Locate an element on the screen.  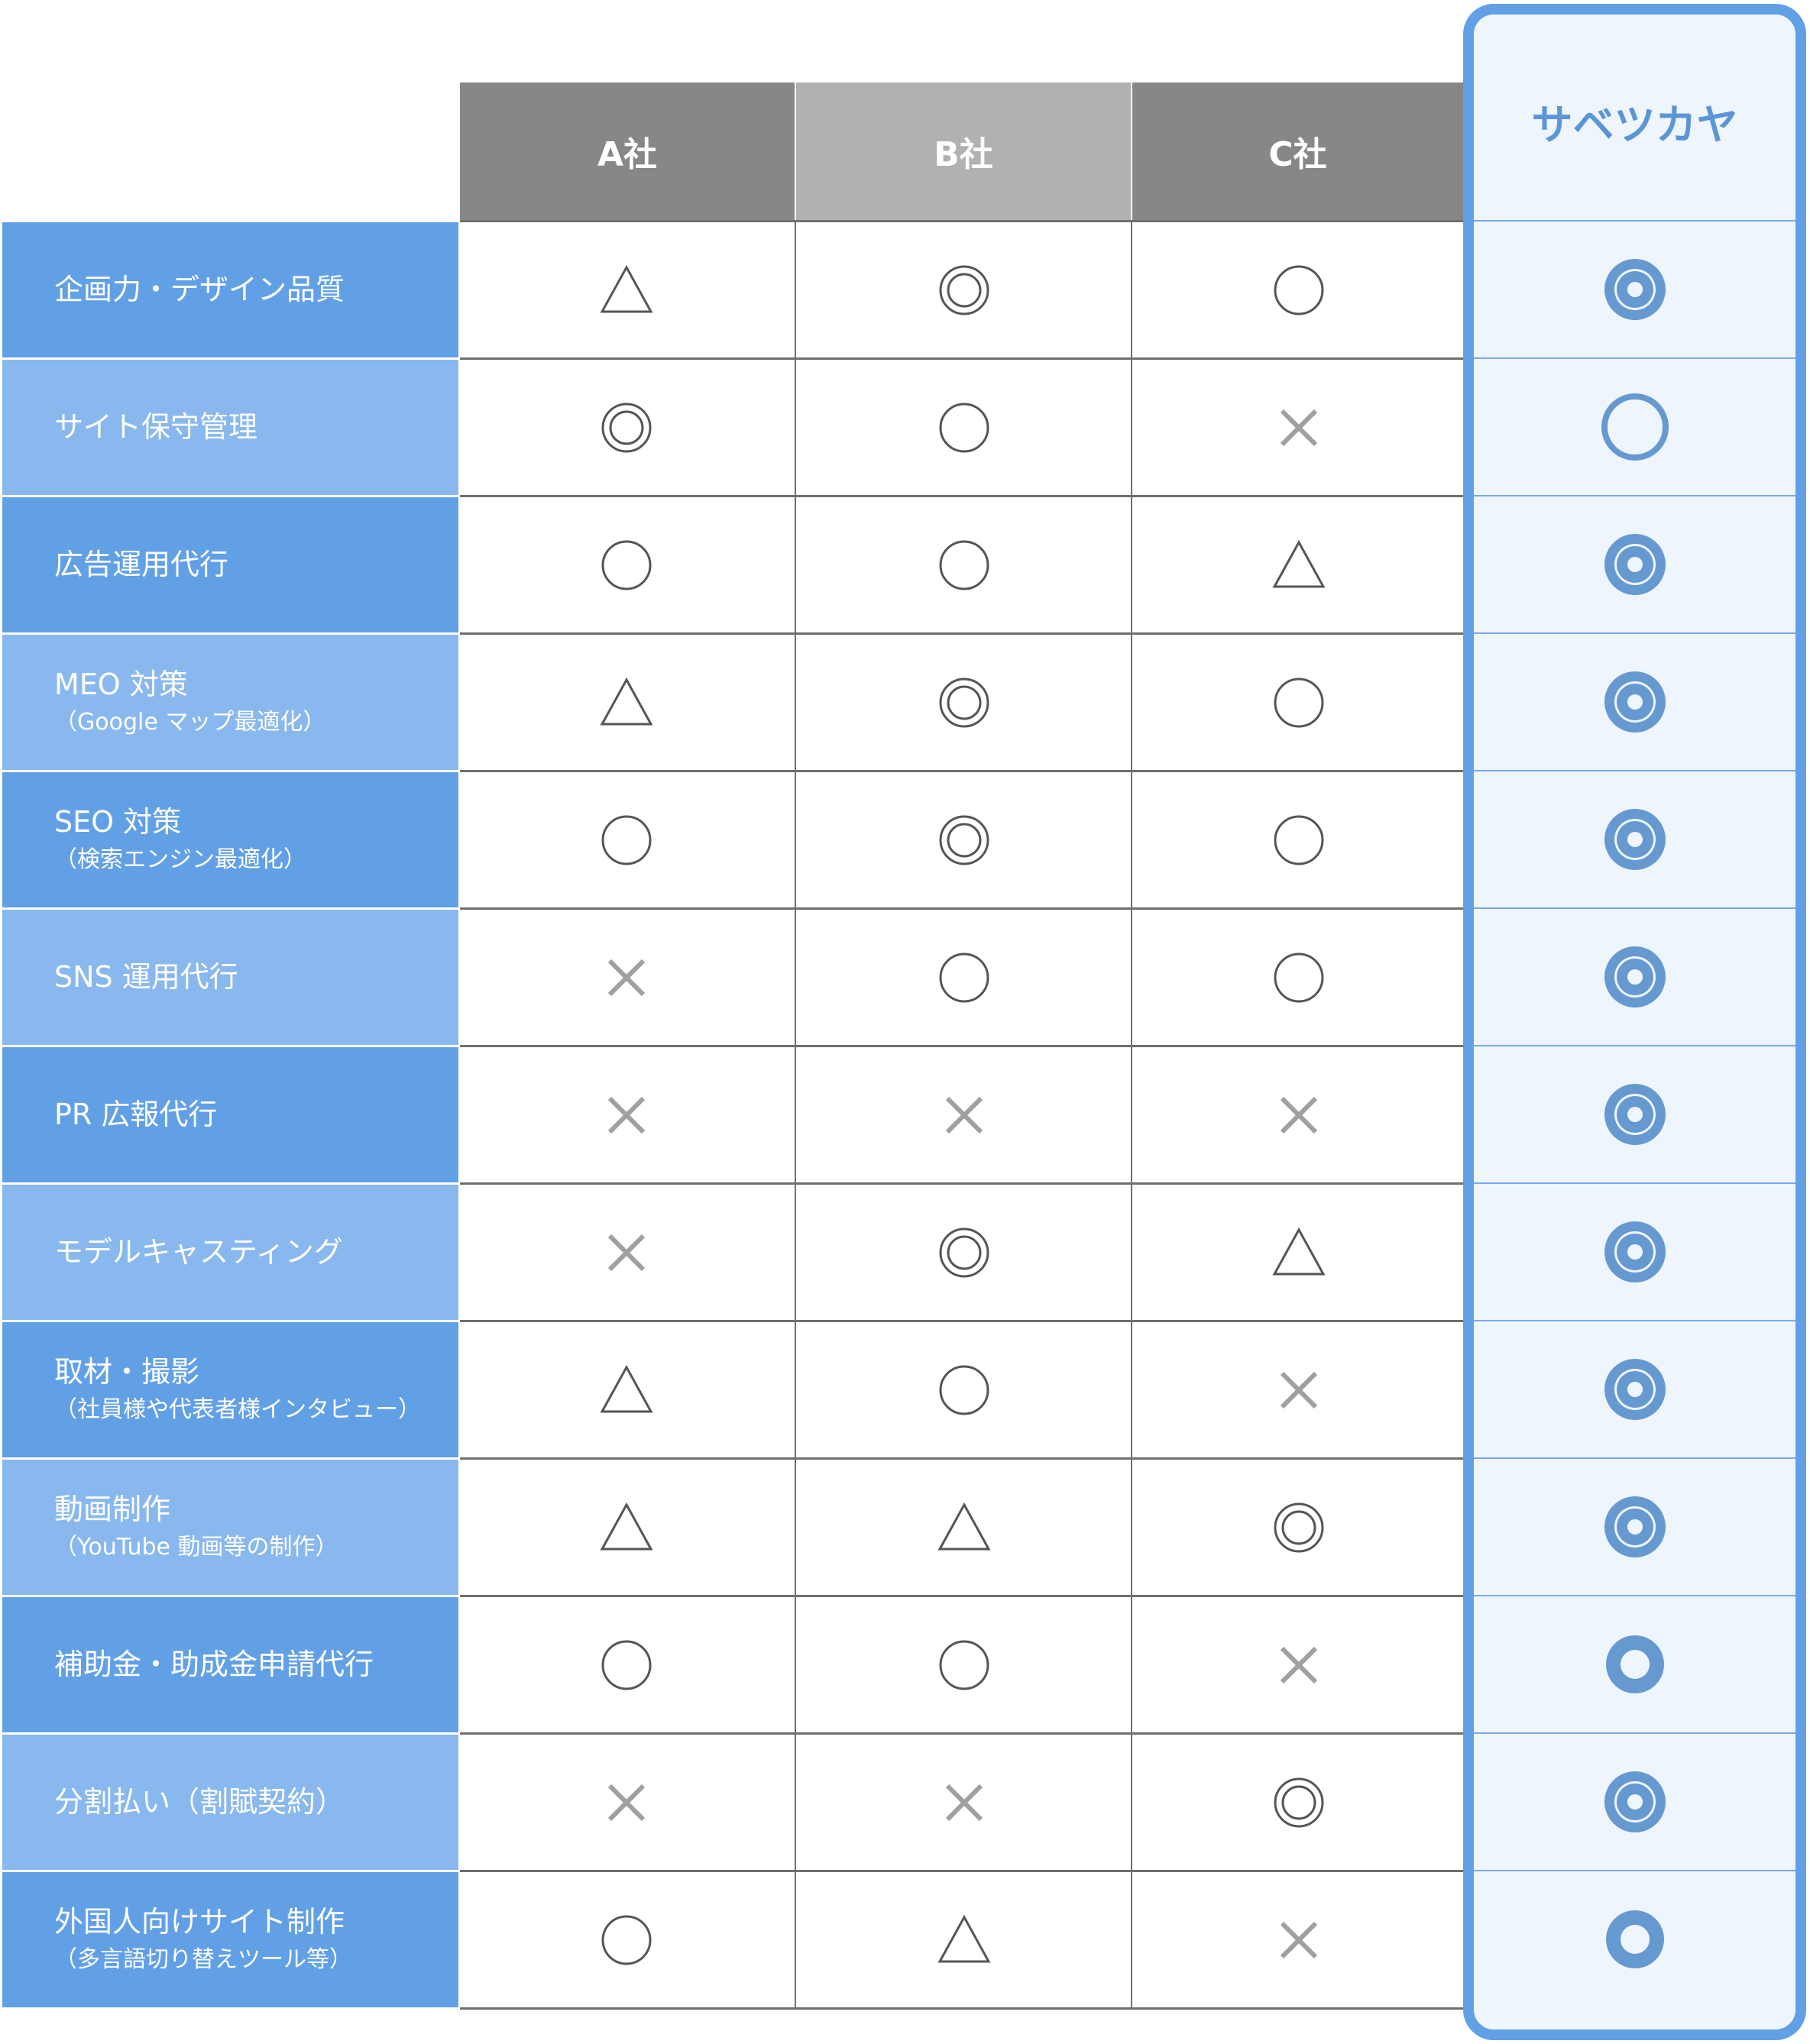
row-label-main: MEO 対策 is located at coordinates (121, 684).